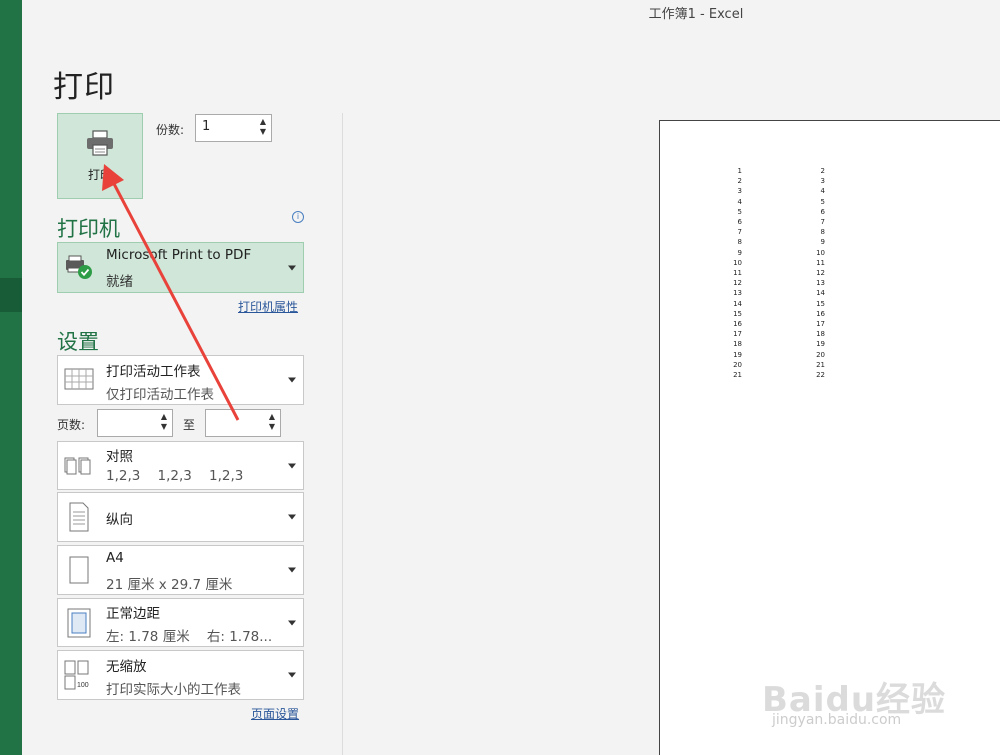 This screenshot has width=1000, height=755. Describe the element at coordinates (79, 380) in the screenshot. I see `sheet-grid-icon` at that location.